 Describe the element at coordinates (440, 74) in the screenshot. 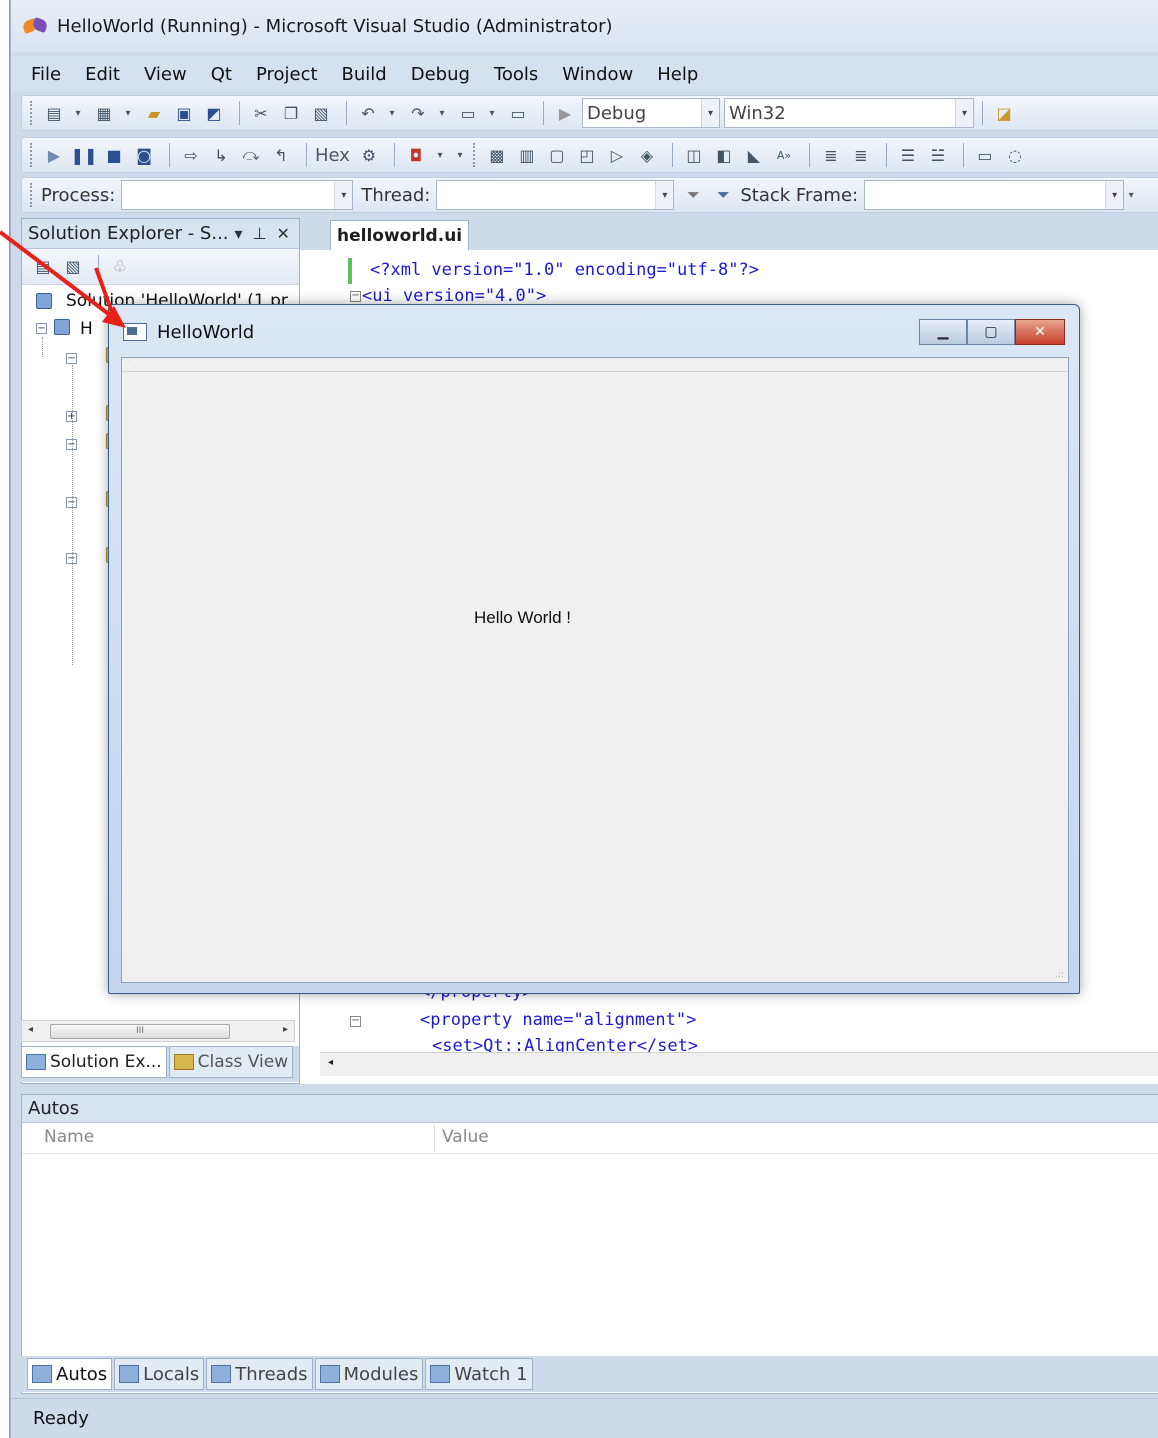

I see `menu-debug: Debug` at that location.